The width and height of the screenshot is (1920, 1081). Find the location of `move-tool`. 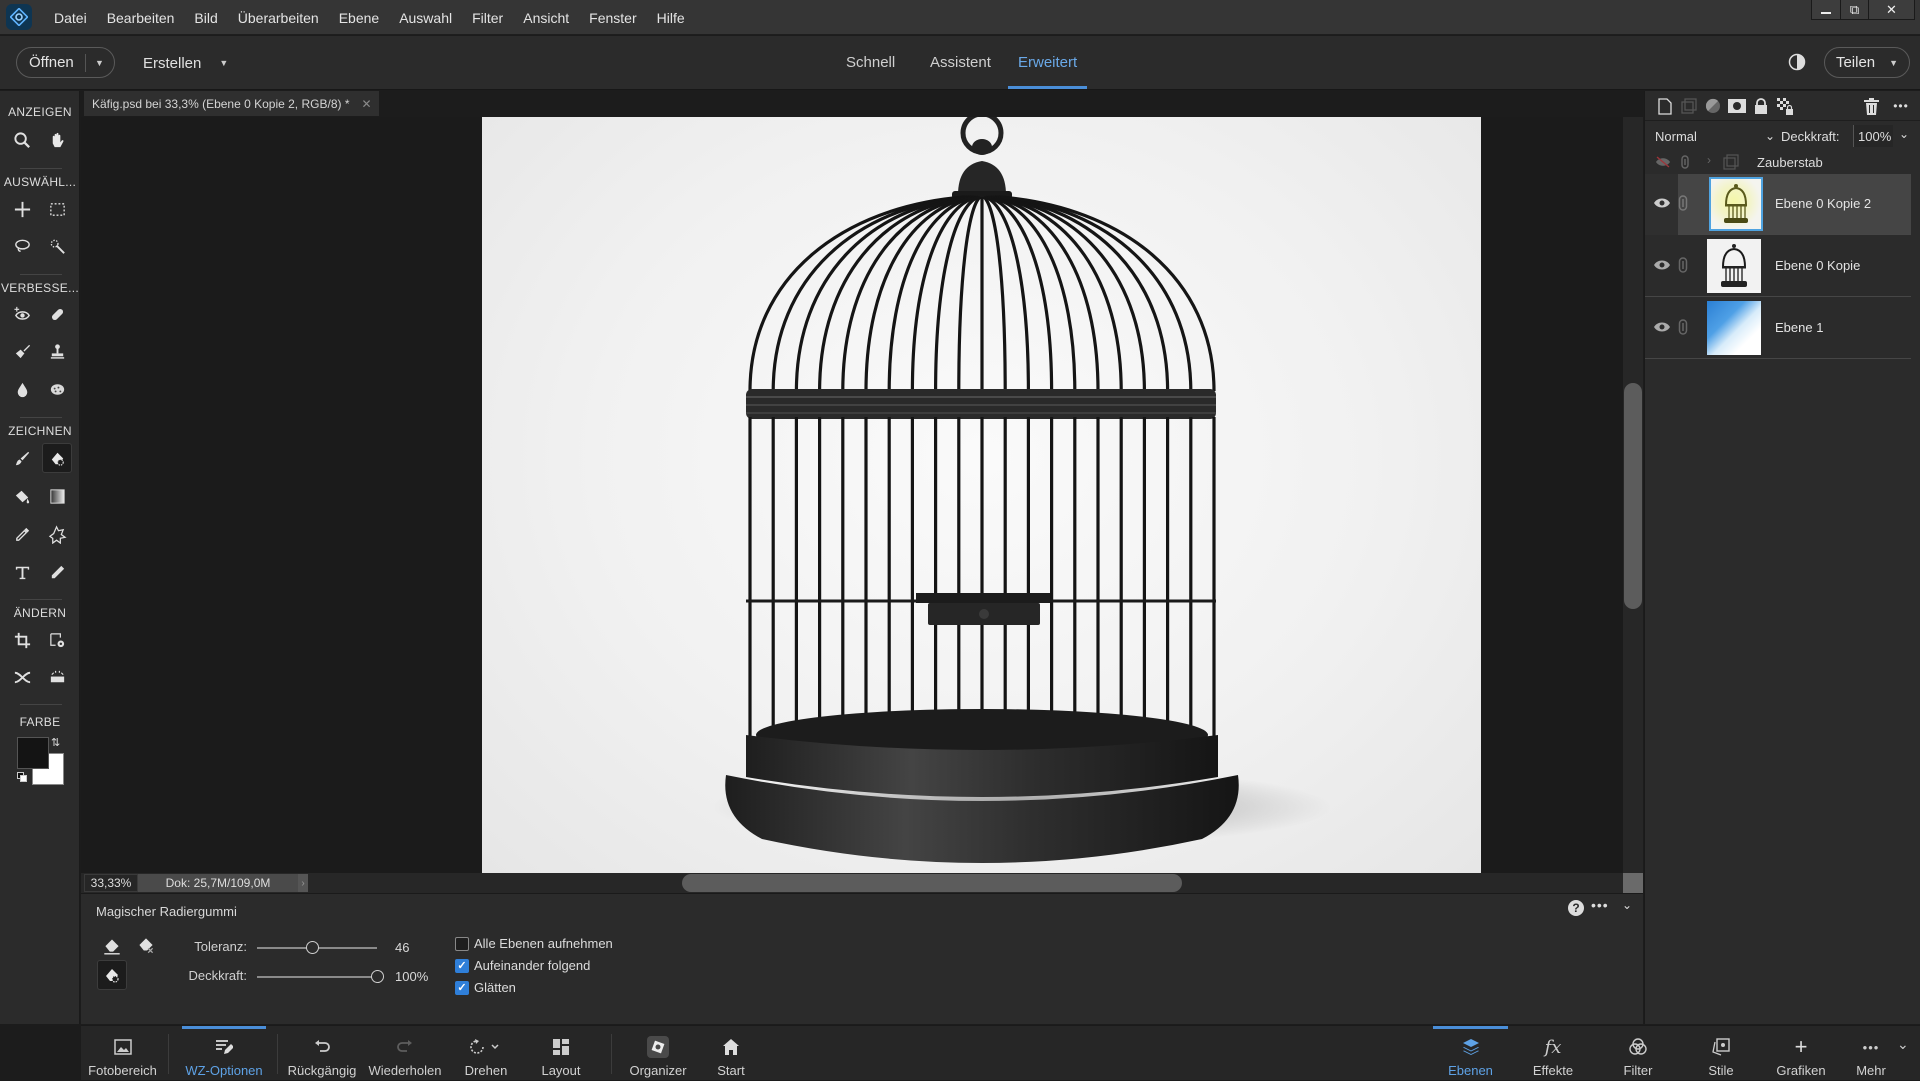

move-tool is located at coordinates (22, 209).